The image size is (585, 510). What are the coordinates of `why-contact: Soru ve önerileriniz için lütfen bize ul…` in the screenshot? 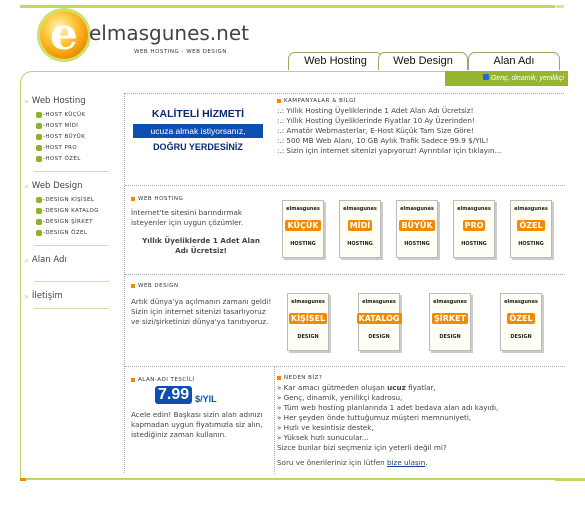 It's located at (419, 463).